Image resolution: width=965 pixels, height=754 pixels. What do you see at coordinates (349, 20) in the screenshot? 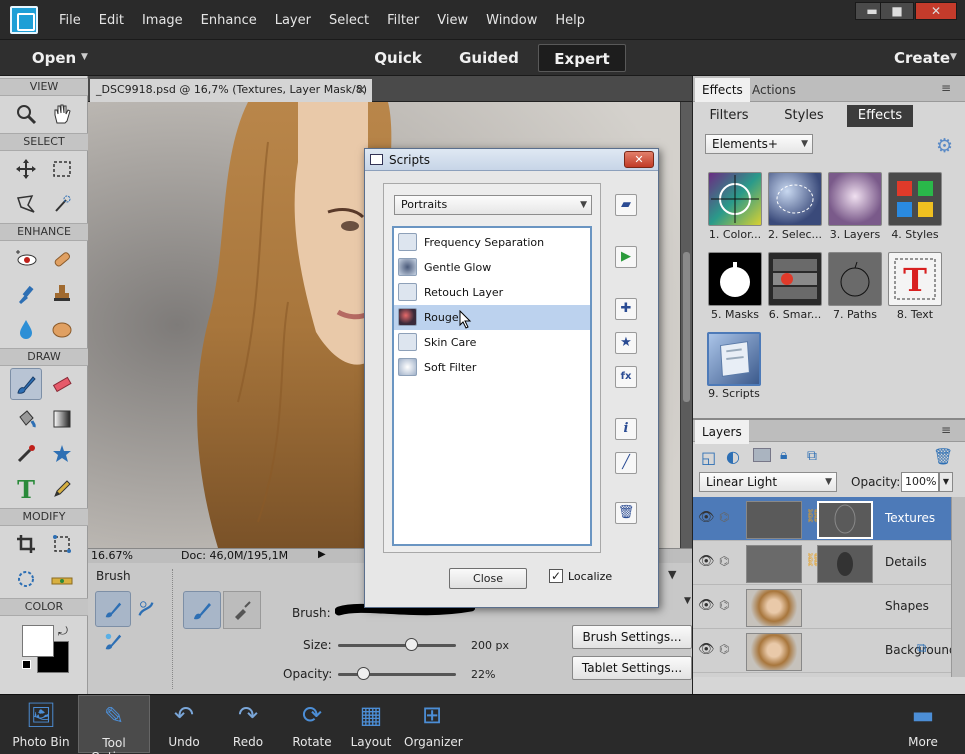
I see `menu-select: Select` at bounding box center [349, 20].